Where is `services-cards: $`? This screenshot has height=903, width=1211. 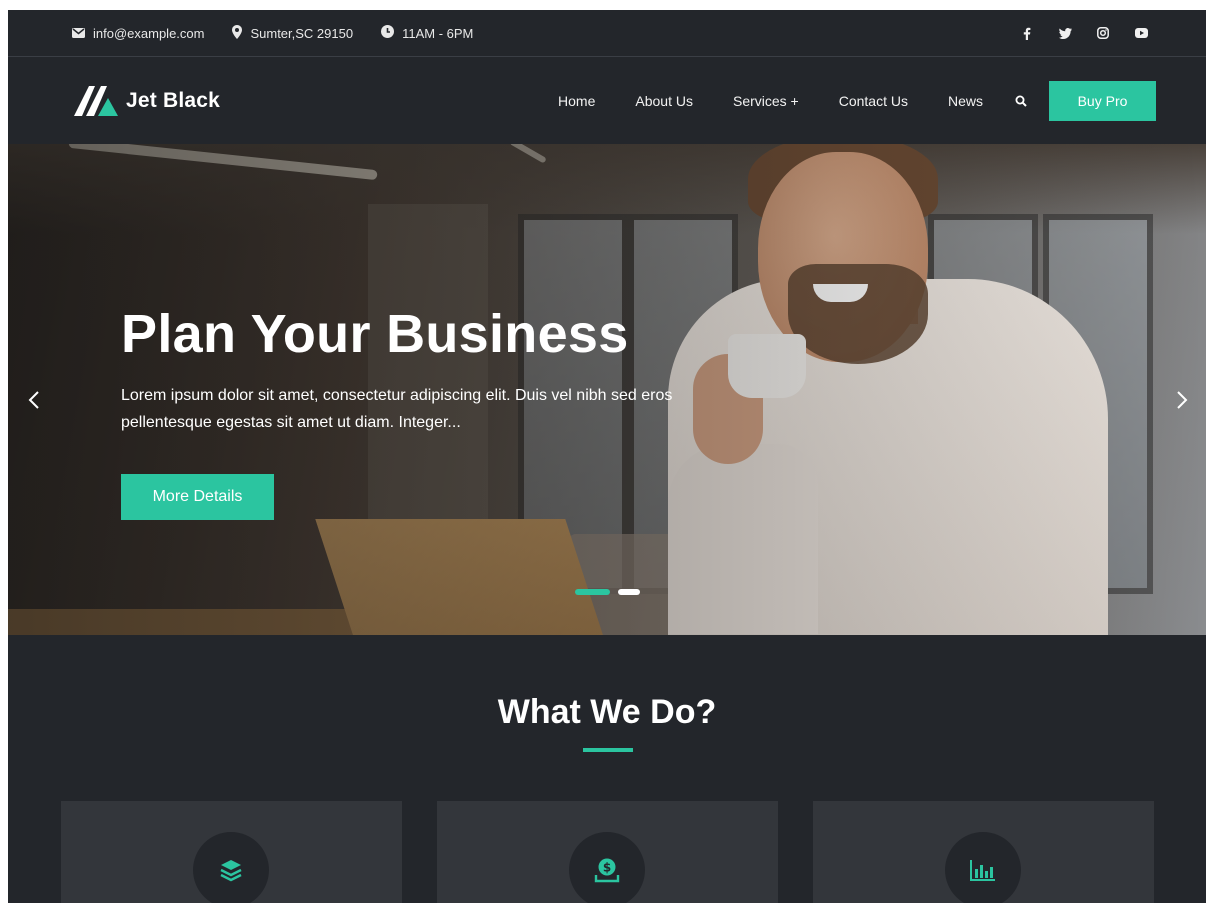 services-cards: $ is located at coordinates (607, 852).